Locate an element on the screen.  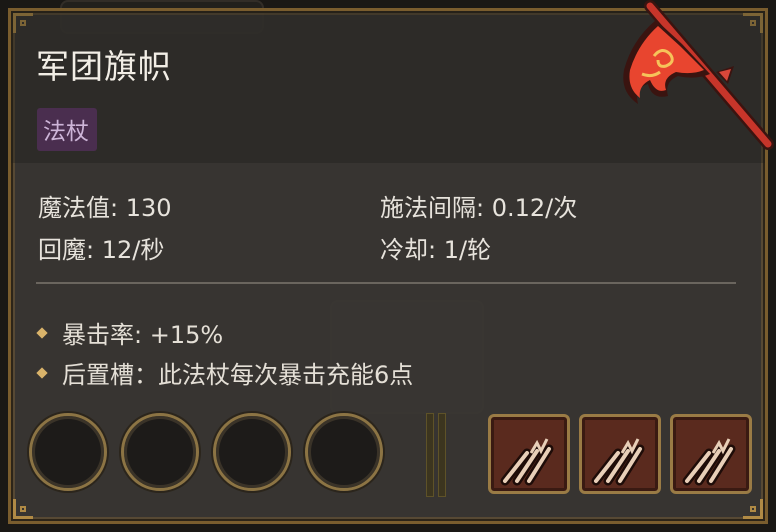
effect-rear-slot: 后置槽：此法杖每次暴击充能6点 is located at coordinates (225, 372).